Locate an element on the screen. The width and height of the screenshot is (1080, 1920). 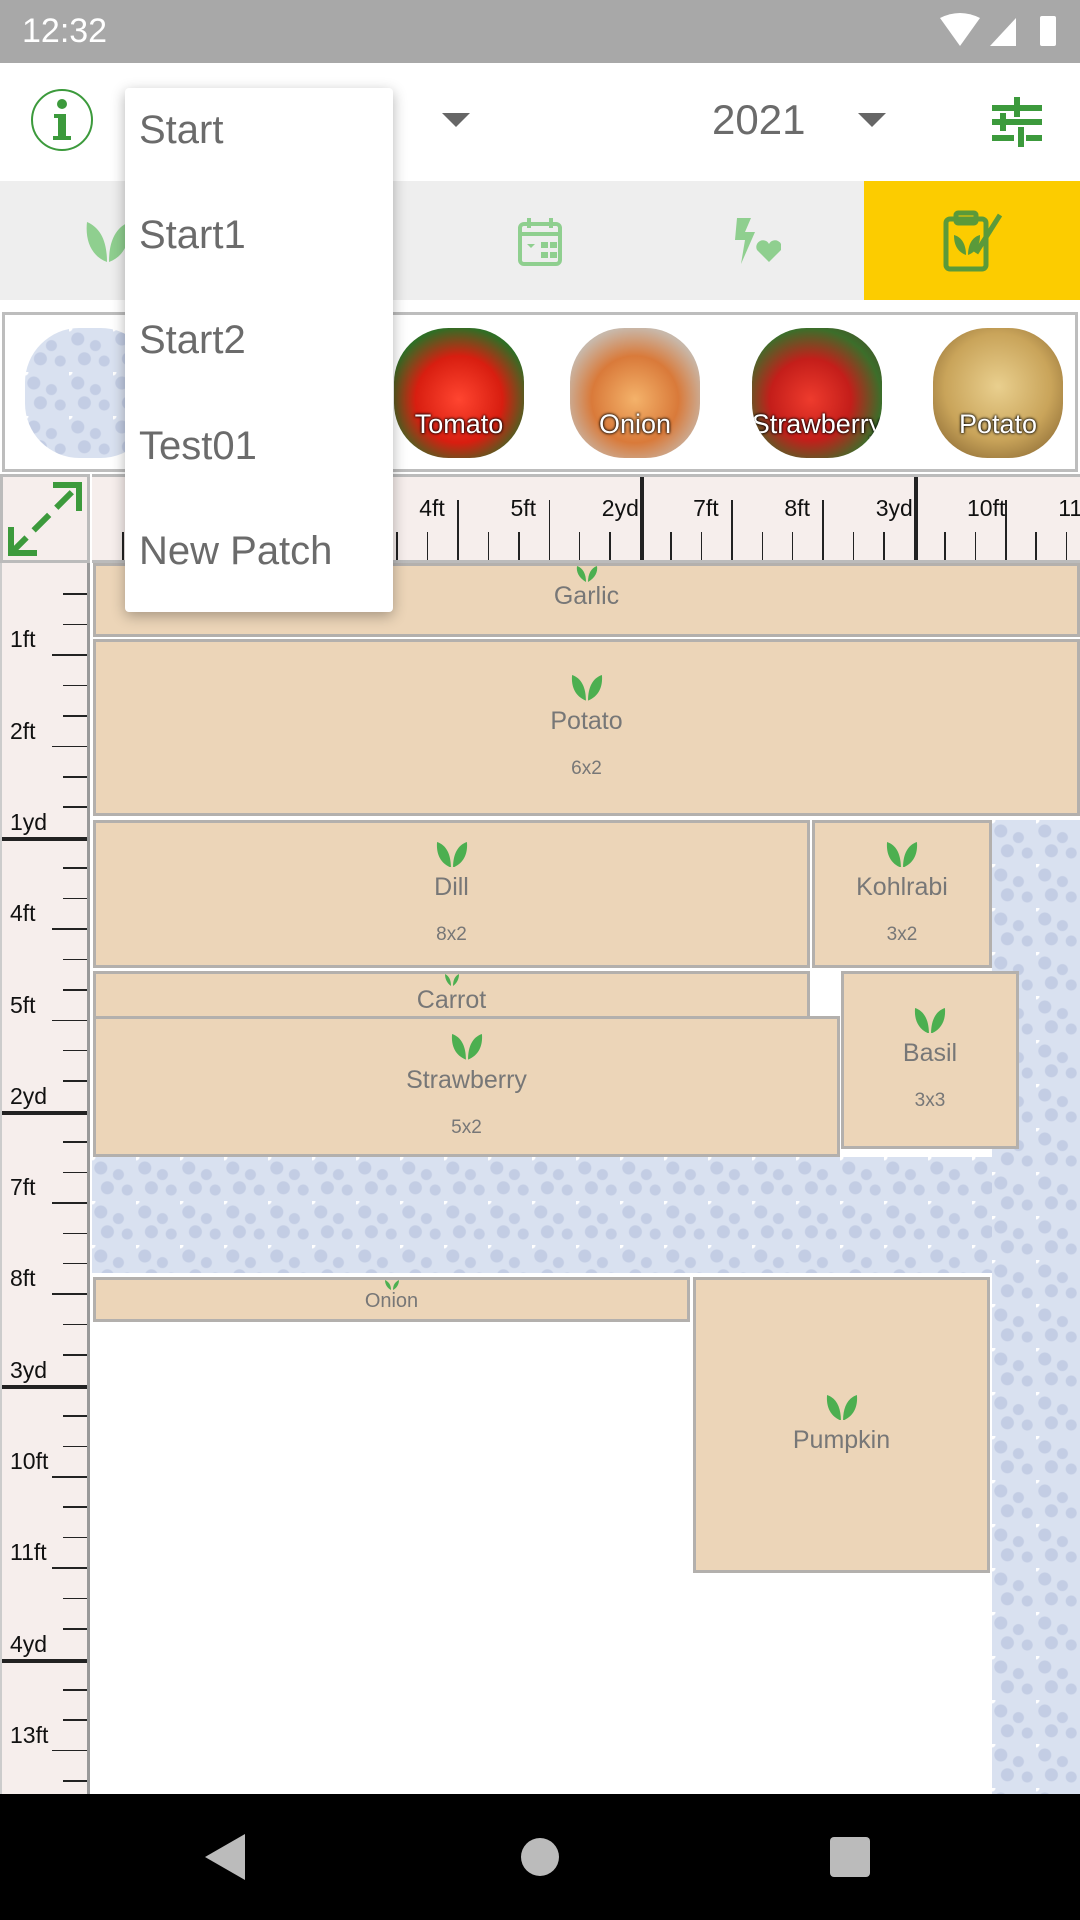
recents-icon is located at coordinates (850, 1857).